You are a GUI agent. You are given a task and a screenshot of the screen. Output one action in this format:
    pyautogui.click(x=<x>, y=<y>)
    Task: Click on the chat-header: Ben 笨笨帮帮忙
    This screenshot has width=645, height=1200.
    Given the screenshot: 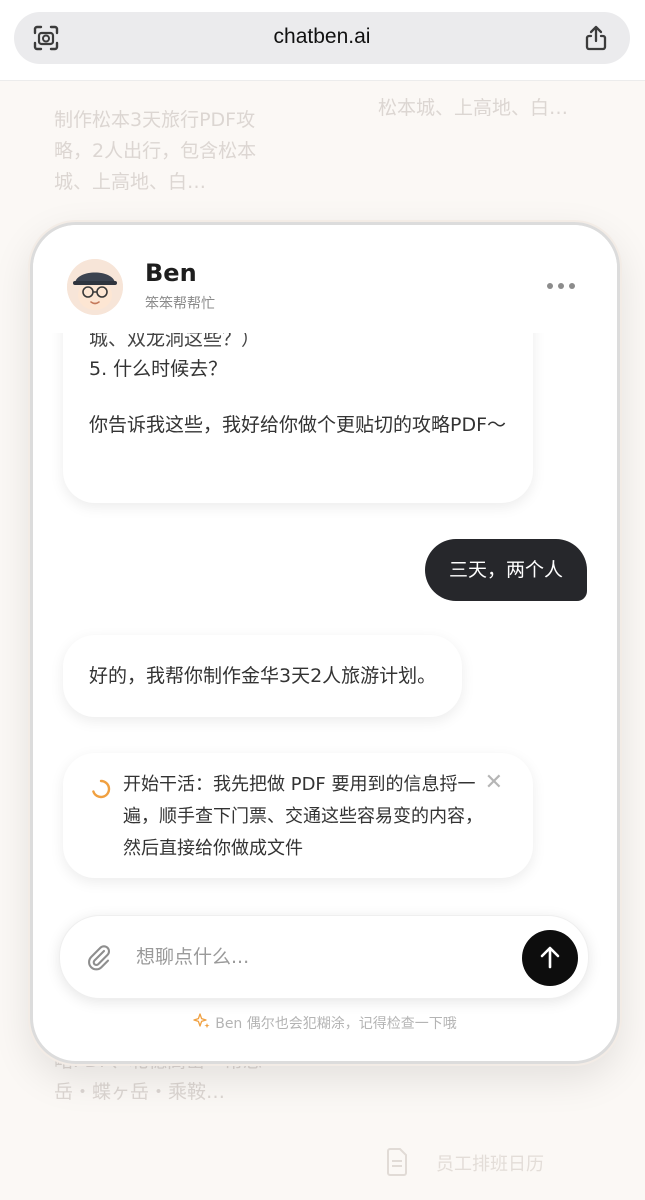 What is the action you would take?
    pyautogui.click(x=325, y=279)
    